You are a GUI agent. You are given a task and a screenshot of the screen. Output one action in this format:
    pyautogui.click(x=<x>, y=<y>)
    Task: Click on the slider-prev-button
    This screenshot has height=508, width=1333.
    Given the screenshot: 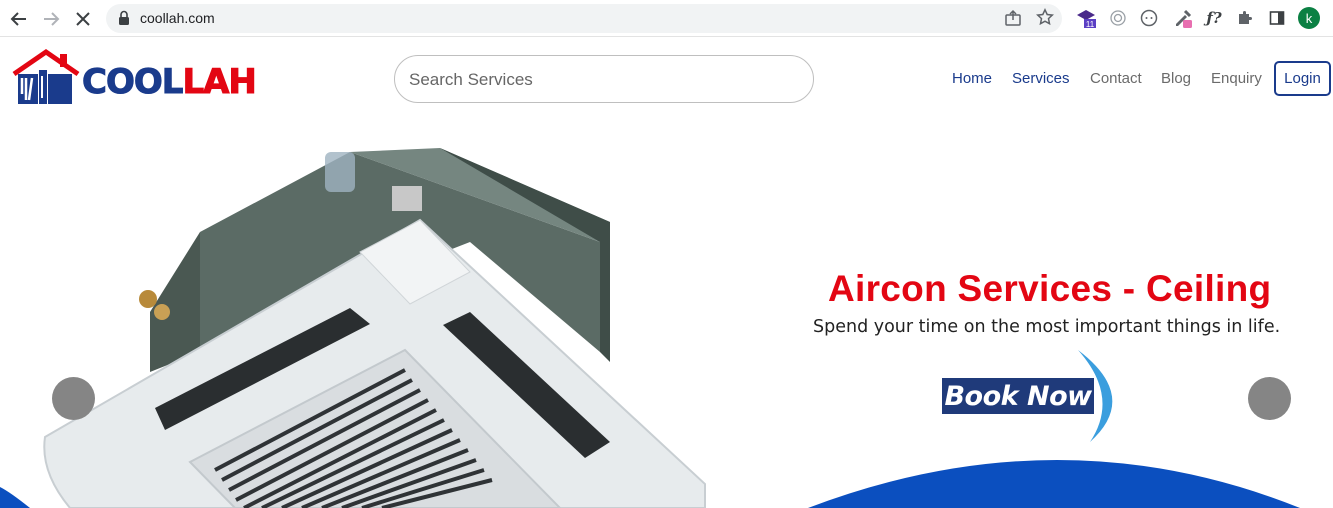 What is the action you would take?
    pyautogui.click(x=73, y=398)
    